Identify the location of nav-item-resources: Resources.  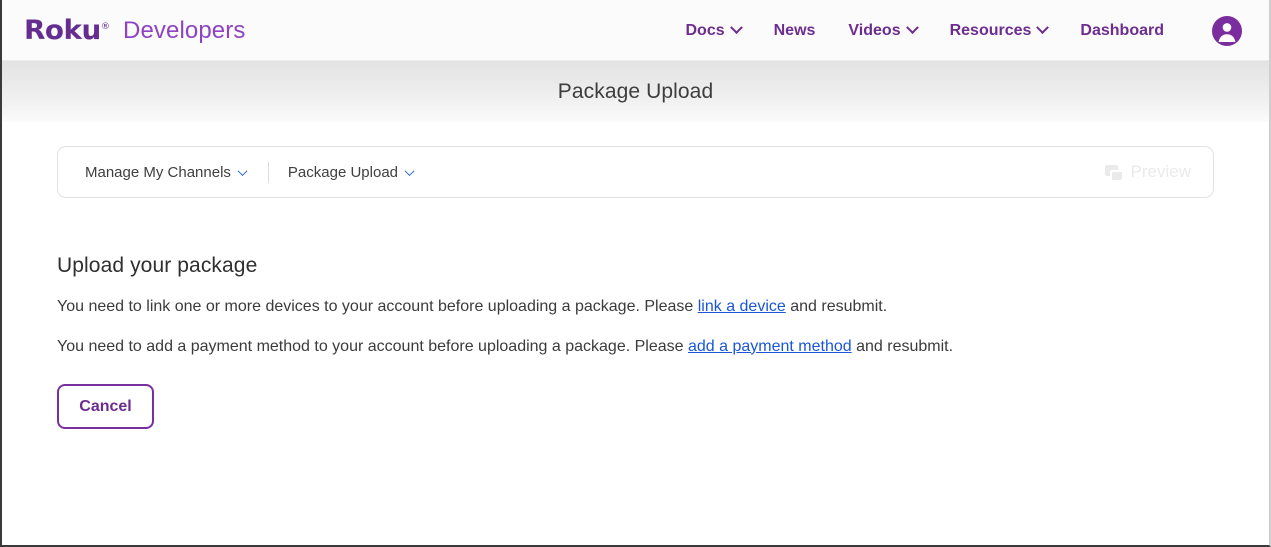
(999, 30).